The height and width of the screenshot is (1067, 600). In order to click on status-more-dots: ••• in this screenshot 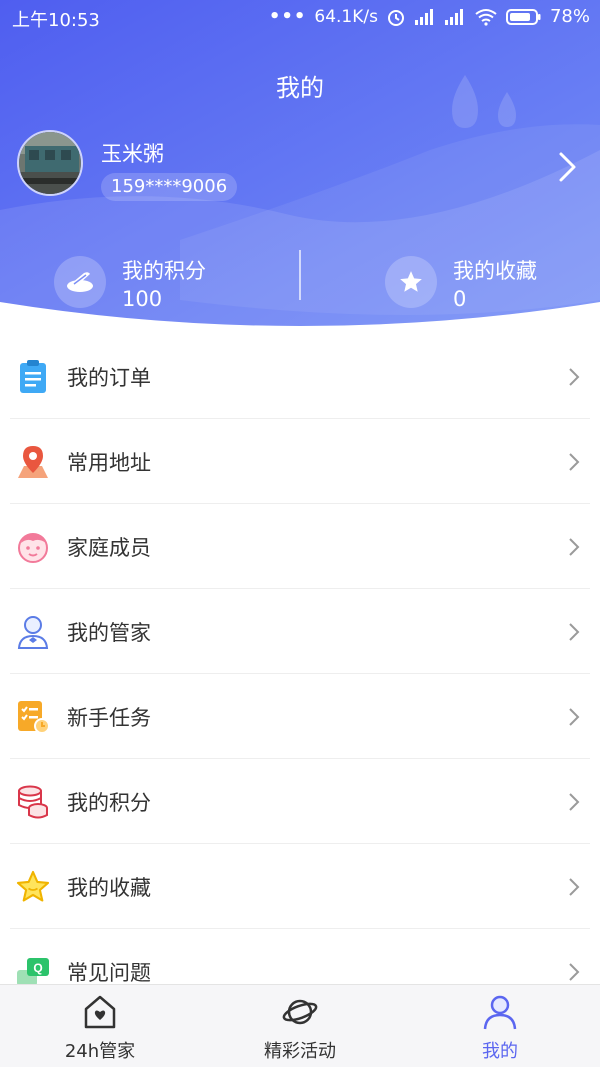, I will do `click(287, 16)`.